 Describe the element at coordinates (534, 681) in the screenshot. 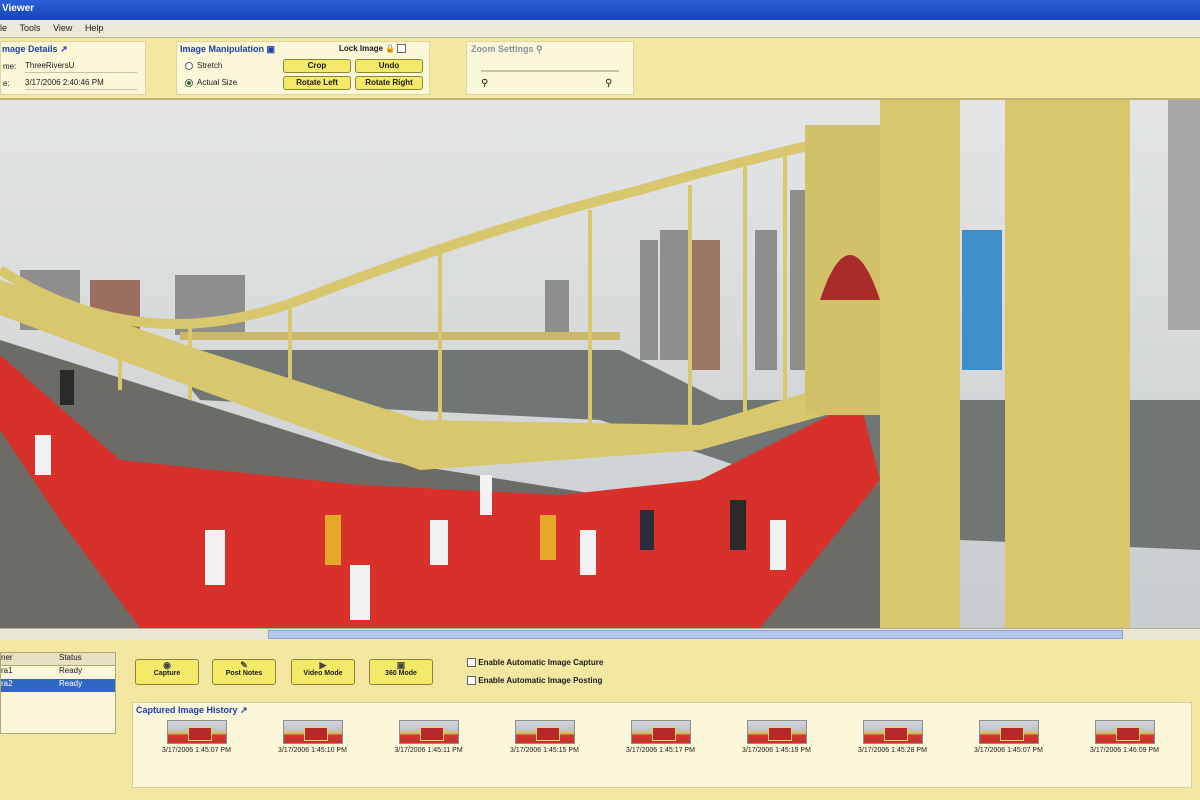

I see `auto-posting-option: Enable Automatic Image Posting` at that location.